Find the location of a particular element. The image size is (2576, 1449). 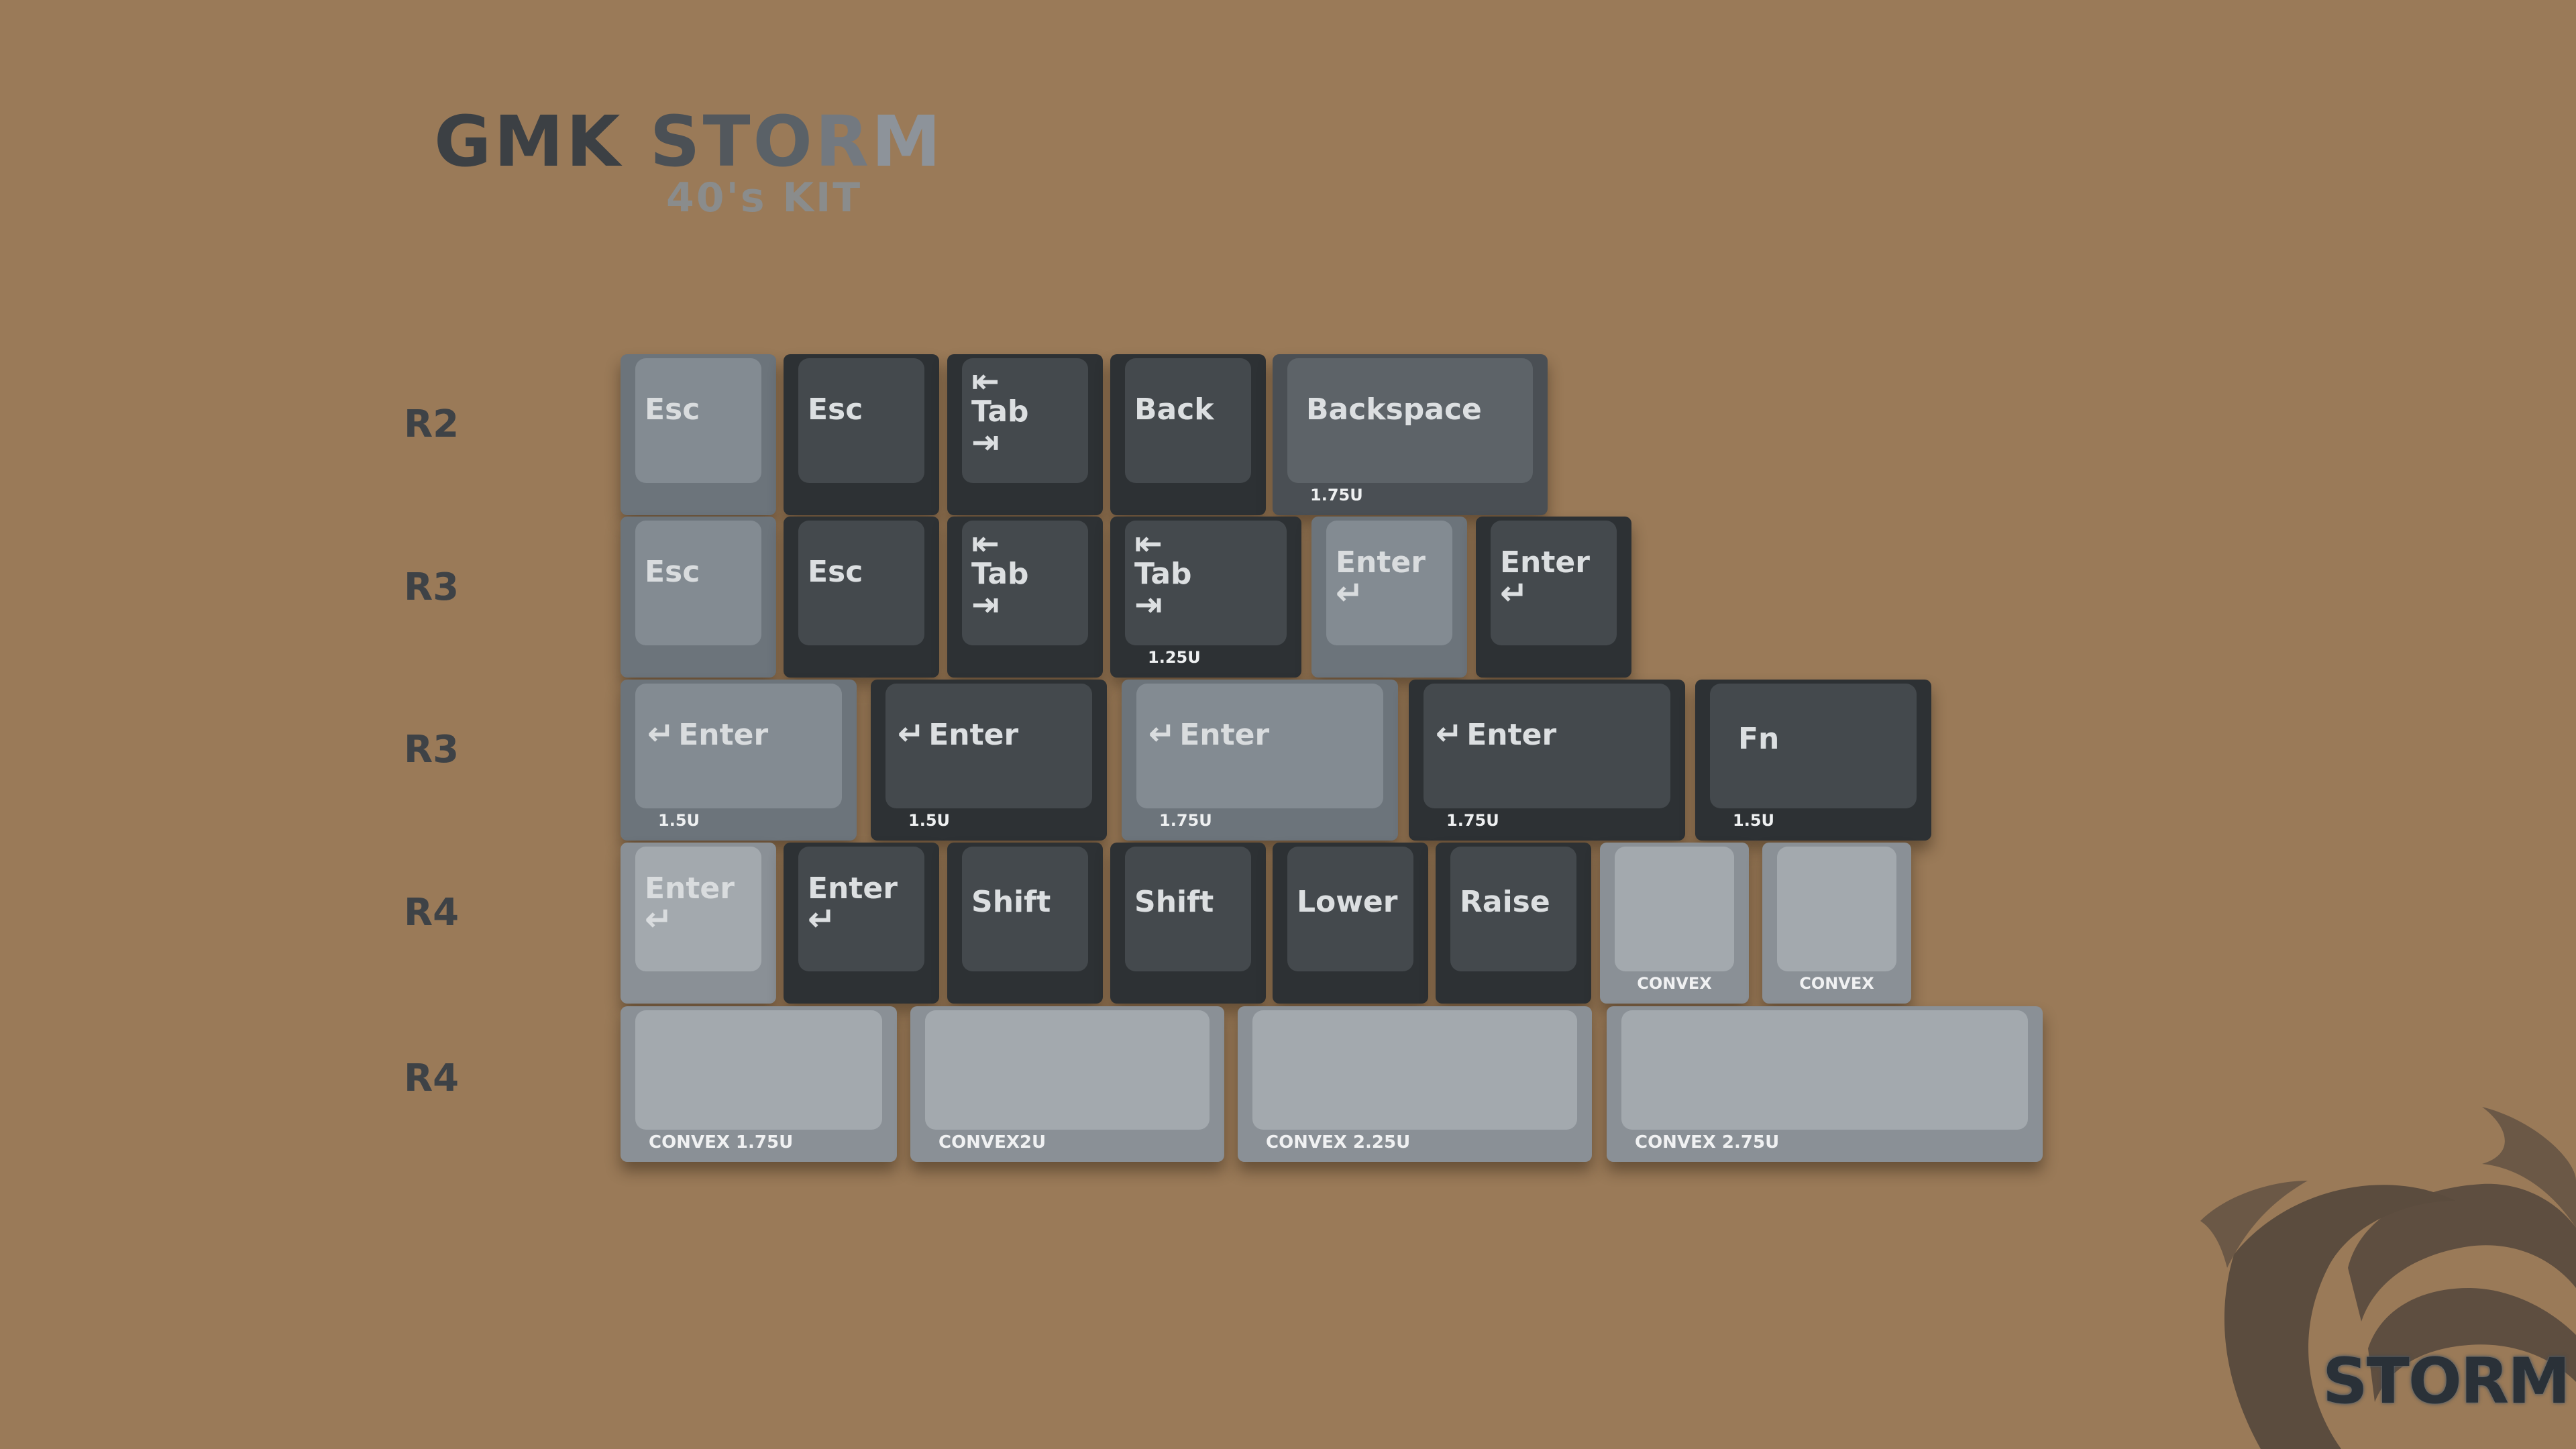

legend-text: Lower is located at coordinates (1347, 902).